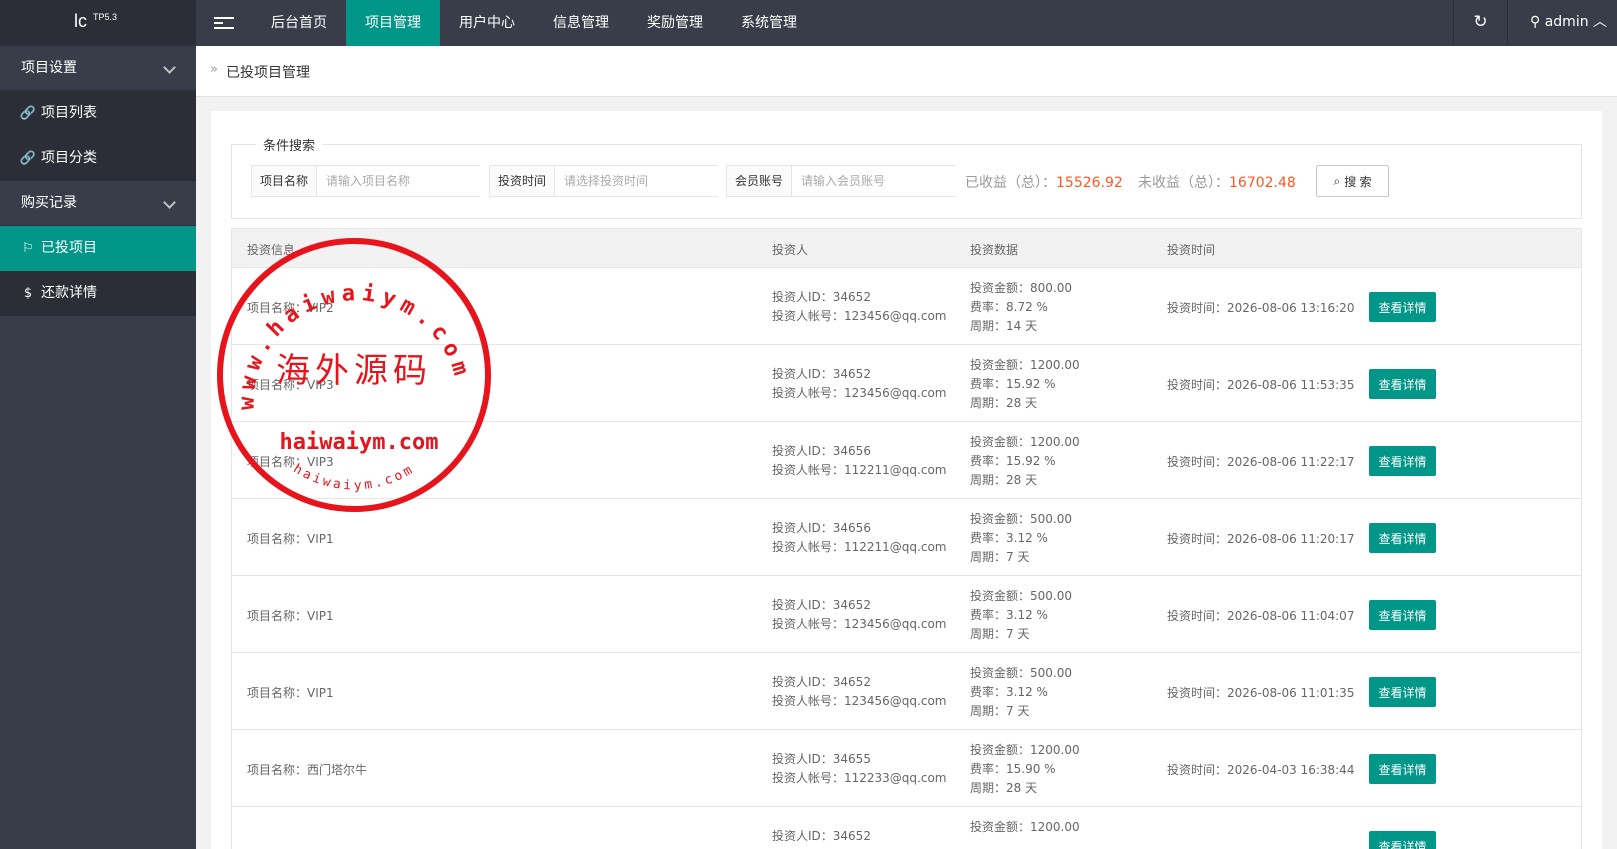 The height and width of the screenshot is (849, 1617). Describe the element at coordinates (859, 470) in the screenshot. I see `investor-account: 投资人帐号：112211@qq.com` at that location.